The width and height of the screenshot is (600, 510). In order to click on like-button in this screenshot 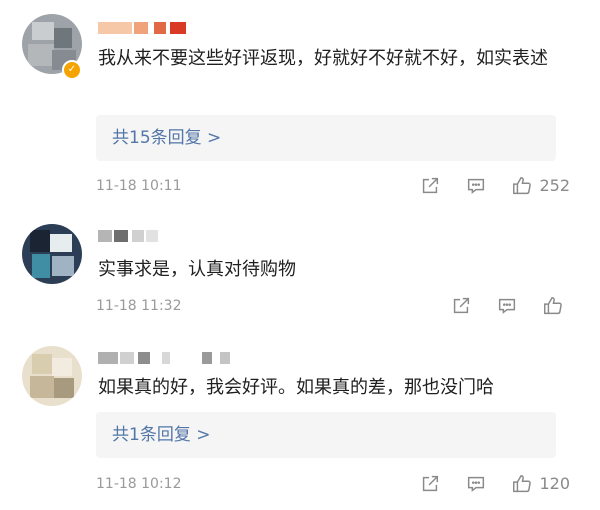, I will do `click(556, 306)`.